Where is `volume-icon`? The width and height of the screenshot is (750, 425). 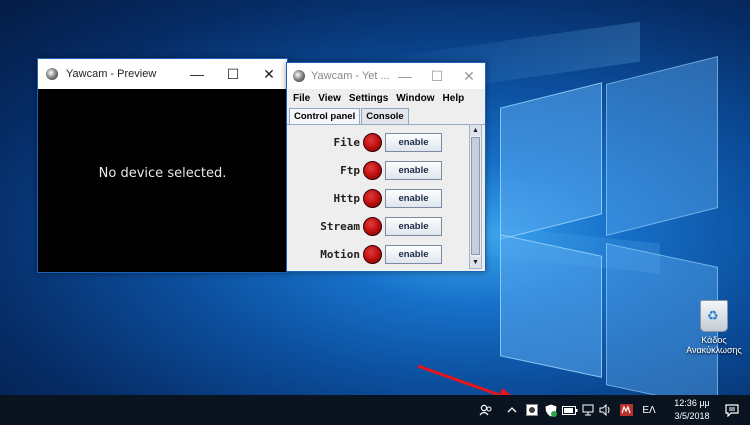
volume-icon is located at coordinates (606, 410).